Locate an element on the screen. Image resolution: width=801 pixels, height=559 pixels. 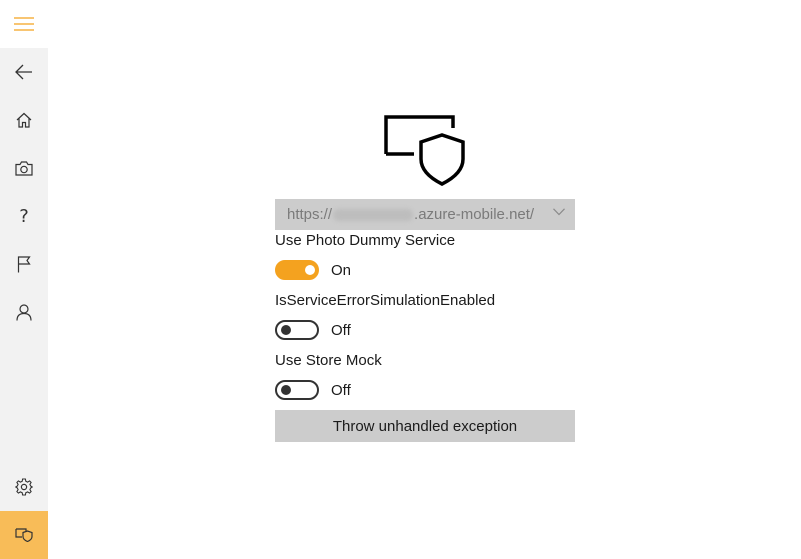
home-icon is located at coordinates (24, 120).